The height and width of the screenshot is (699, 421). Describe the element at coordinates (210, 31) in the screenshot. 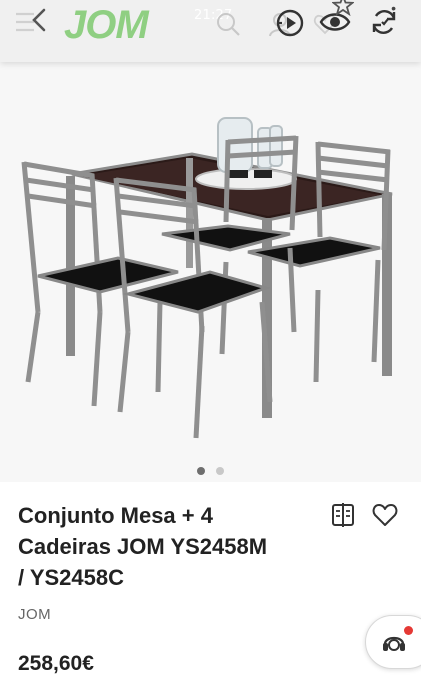

I see `app-header: 21:27 • JOM` at that location.